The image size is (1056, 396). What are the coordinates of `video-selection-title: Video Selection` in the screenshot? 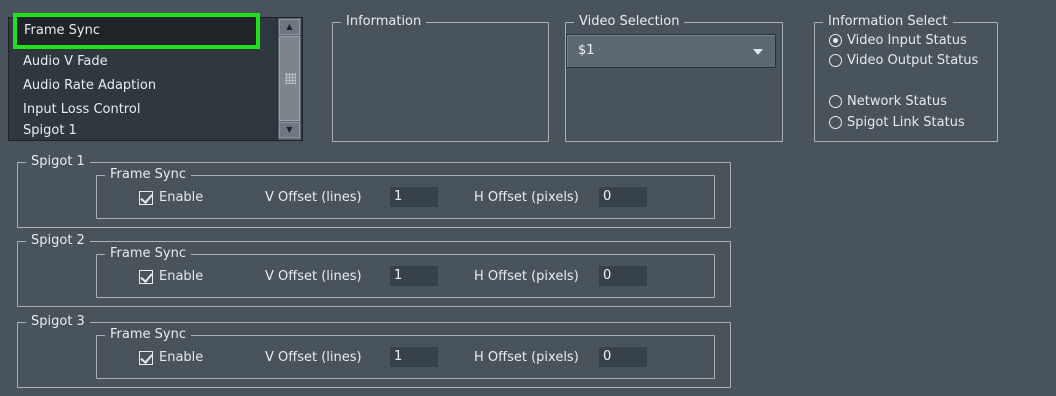 It's located at (629, 22).